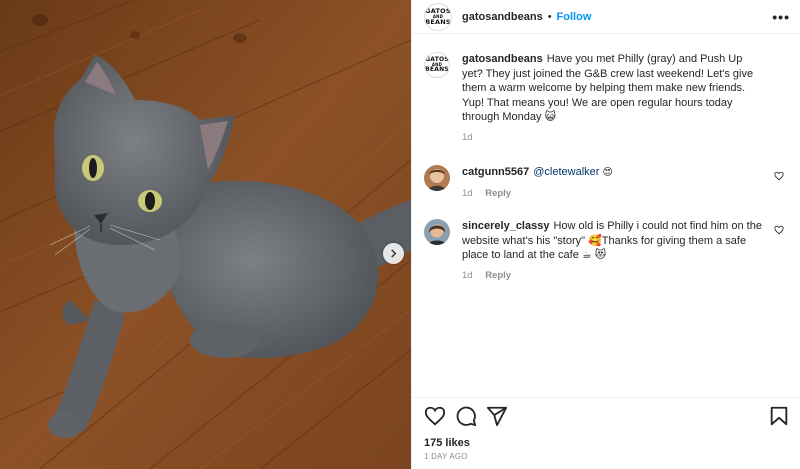  I want to click on next-image-button, so click(393, 253).